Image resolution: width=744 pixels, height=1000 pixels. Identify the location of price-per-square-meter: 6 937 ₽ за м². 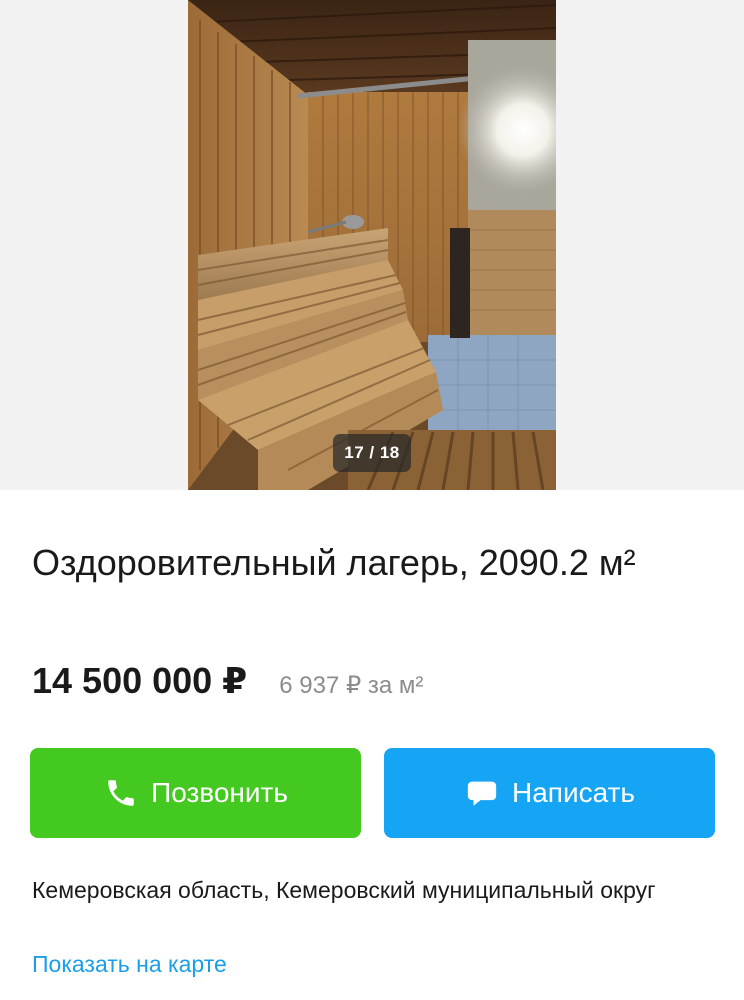
(351, 685).